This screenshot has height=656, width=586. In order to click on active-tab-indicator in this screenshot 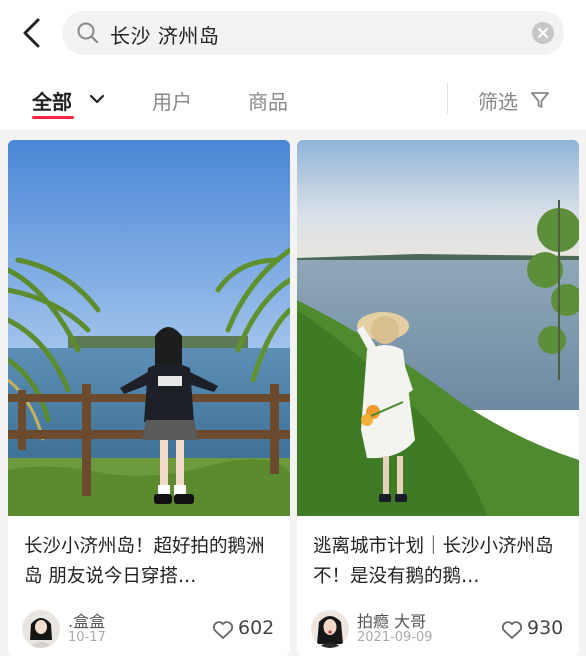, I will do `click(53, 117)`.